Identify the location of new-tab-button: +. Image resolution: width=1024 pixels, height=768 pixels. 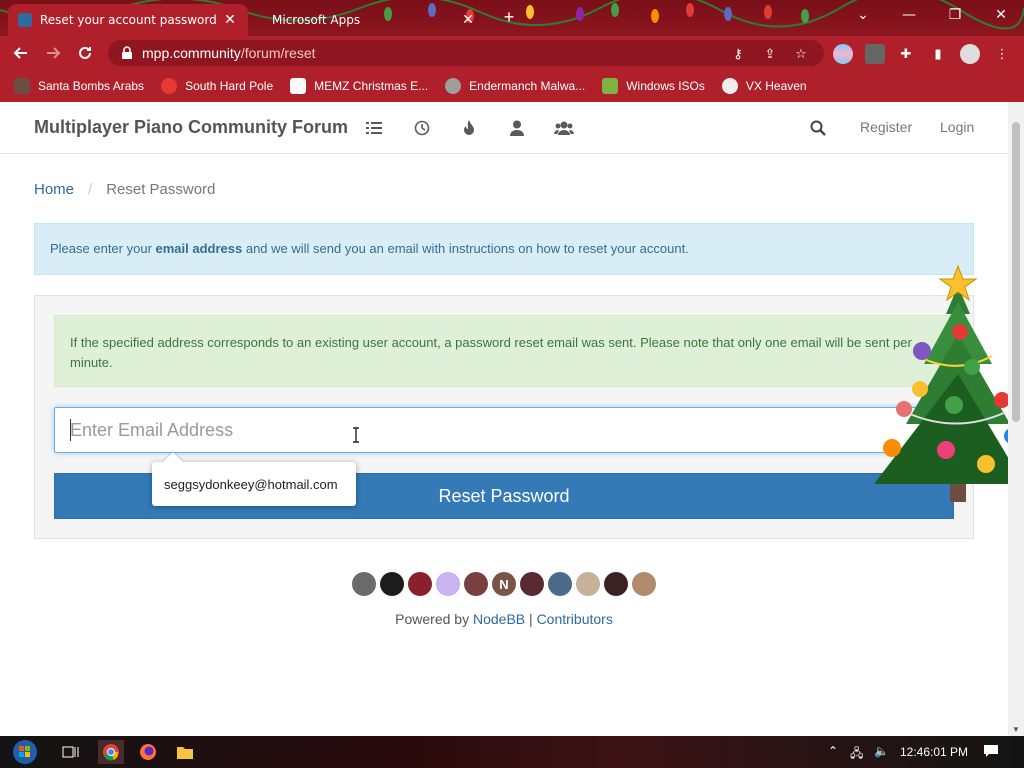
(509, 18).